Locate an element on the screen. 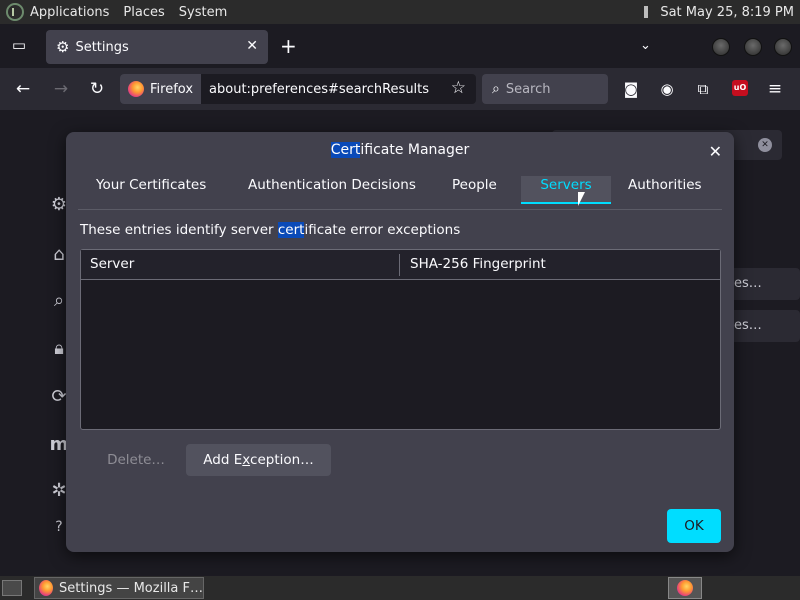  pocket-icon: ◙ is located at coordinates (631, 89).